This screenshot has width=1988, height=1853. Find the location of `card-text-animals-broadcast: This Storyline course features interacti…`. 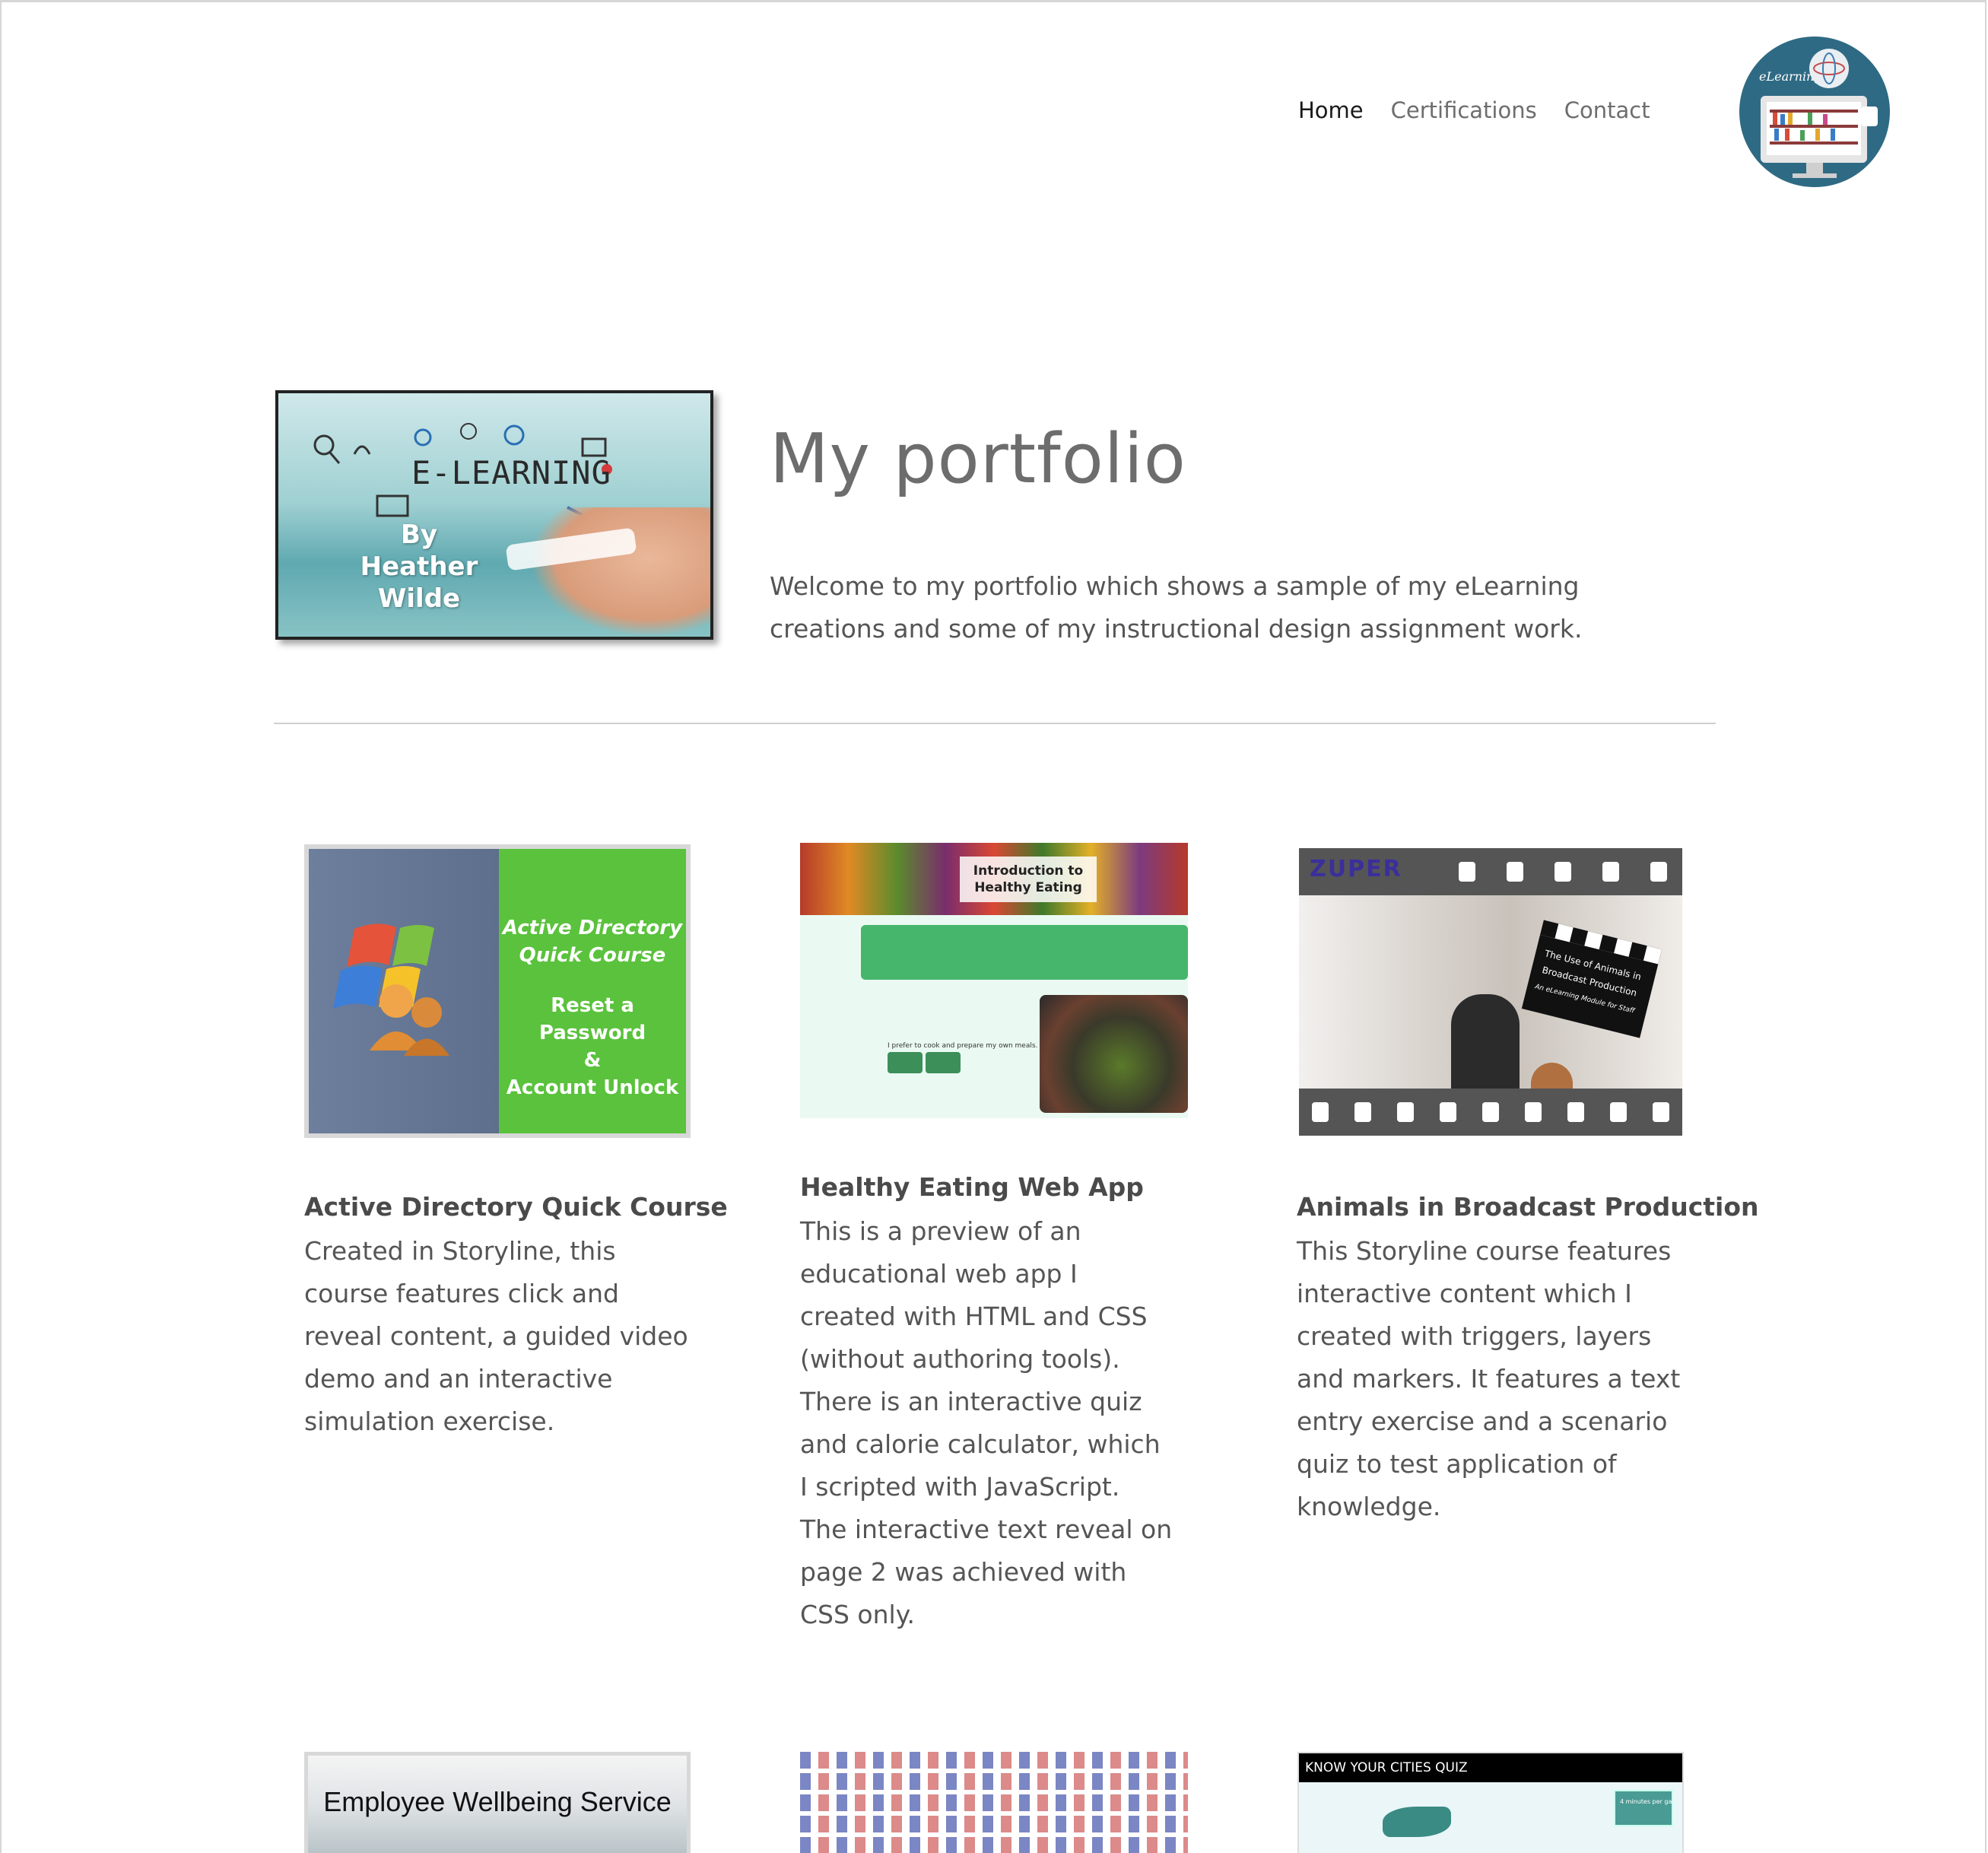

card-text-animals-broadcast: This Storyline course features interacti… is located at coordinates (1489, 1378).